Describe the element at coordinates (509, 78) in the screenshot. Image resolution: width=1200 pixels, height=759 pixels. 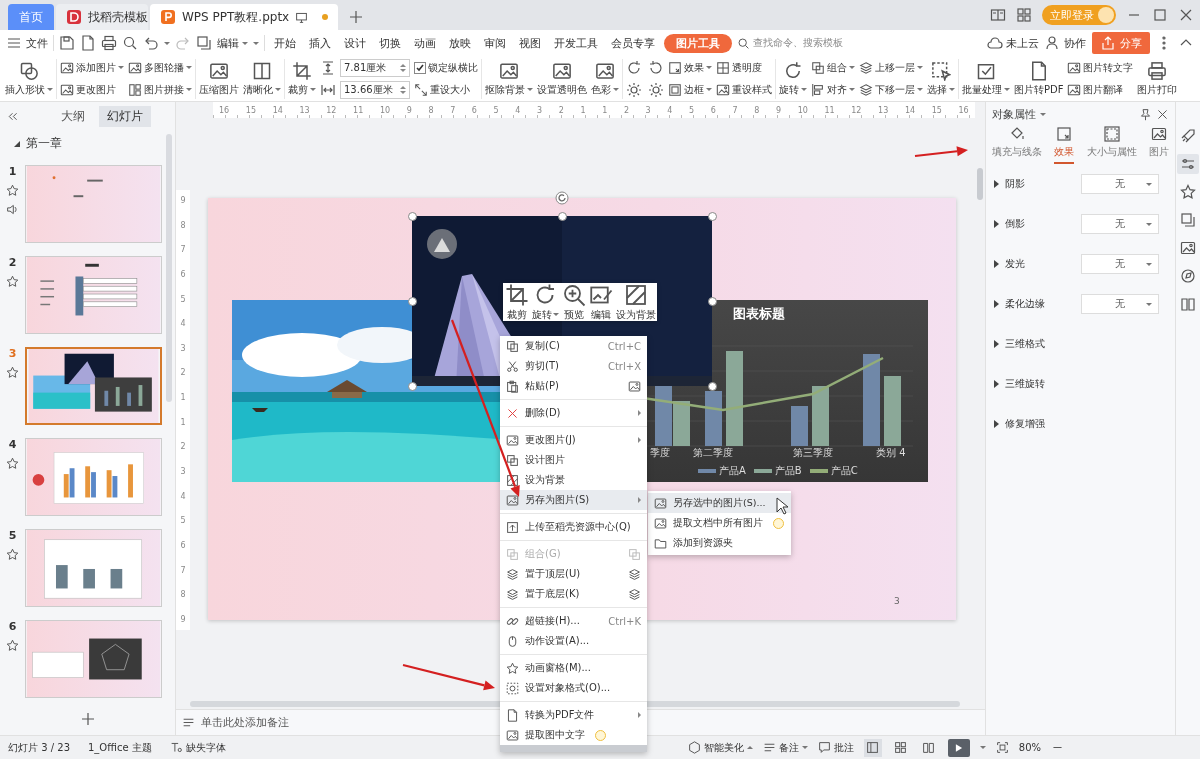
I see `ribbon-button: 抠除背景` at that location.